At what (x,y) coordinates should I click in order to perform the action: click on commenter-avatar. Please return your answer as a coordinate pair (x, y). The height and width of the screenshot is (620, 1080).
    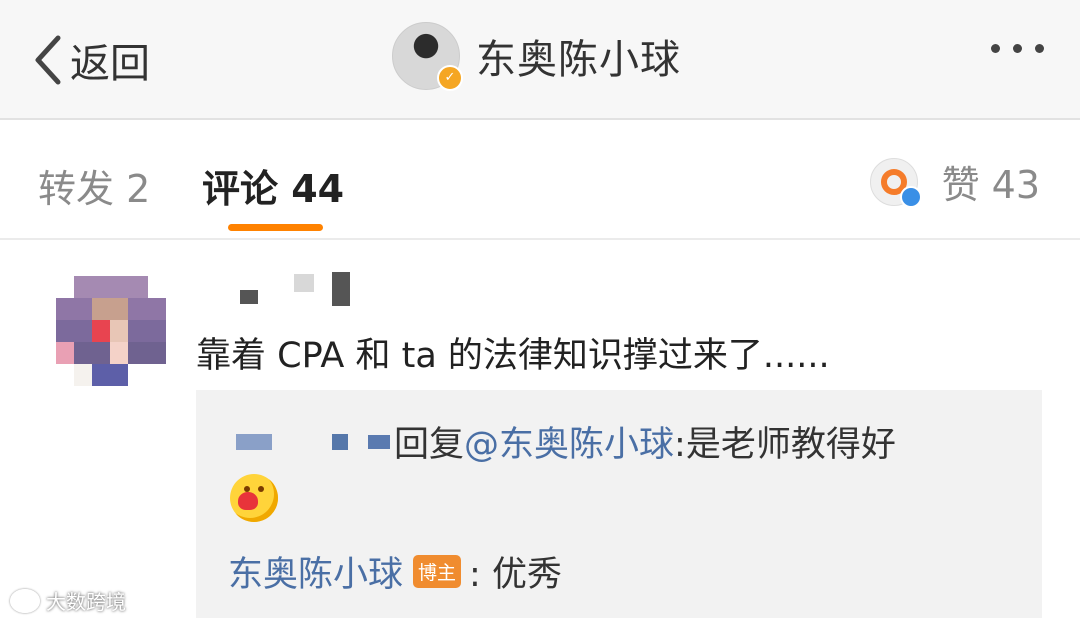
    Looking at the image, I should click on (111, 331).